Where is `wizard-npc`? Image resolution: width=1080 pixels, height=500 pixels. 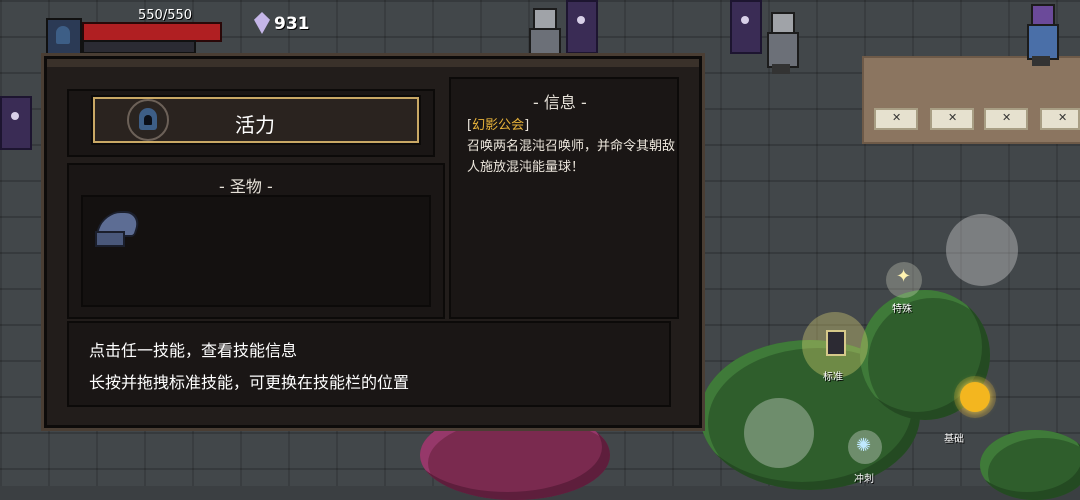
wizard-npc is located at coordinates (1041, 35).